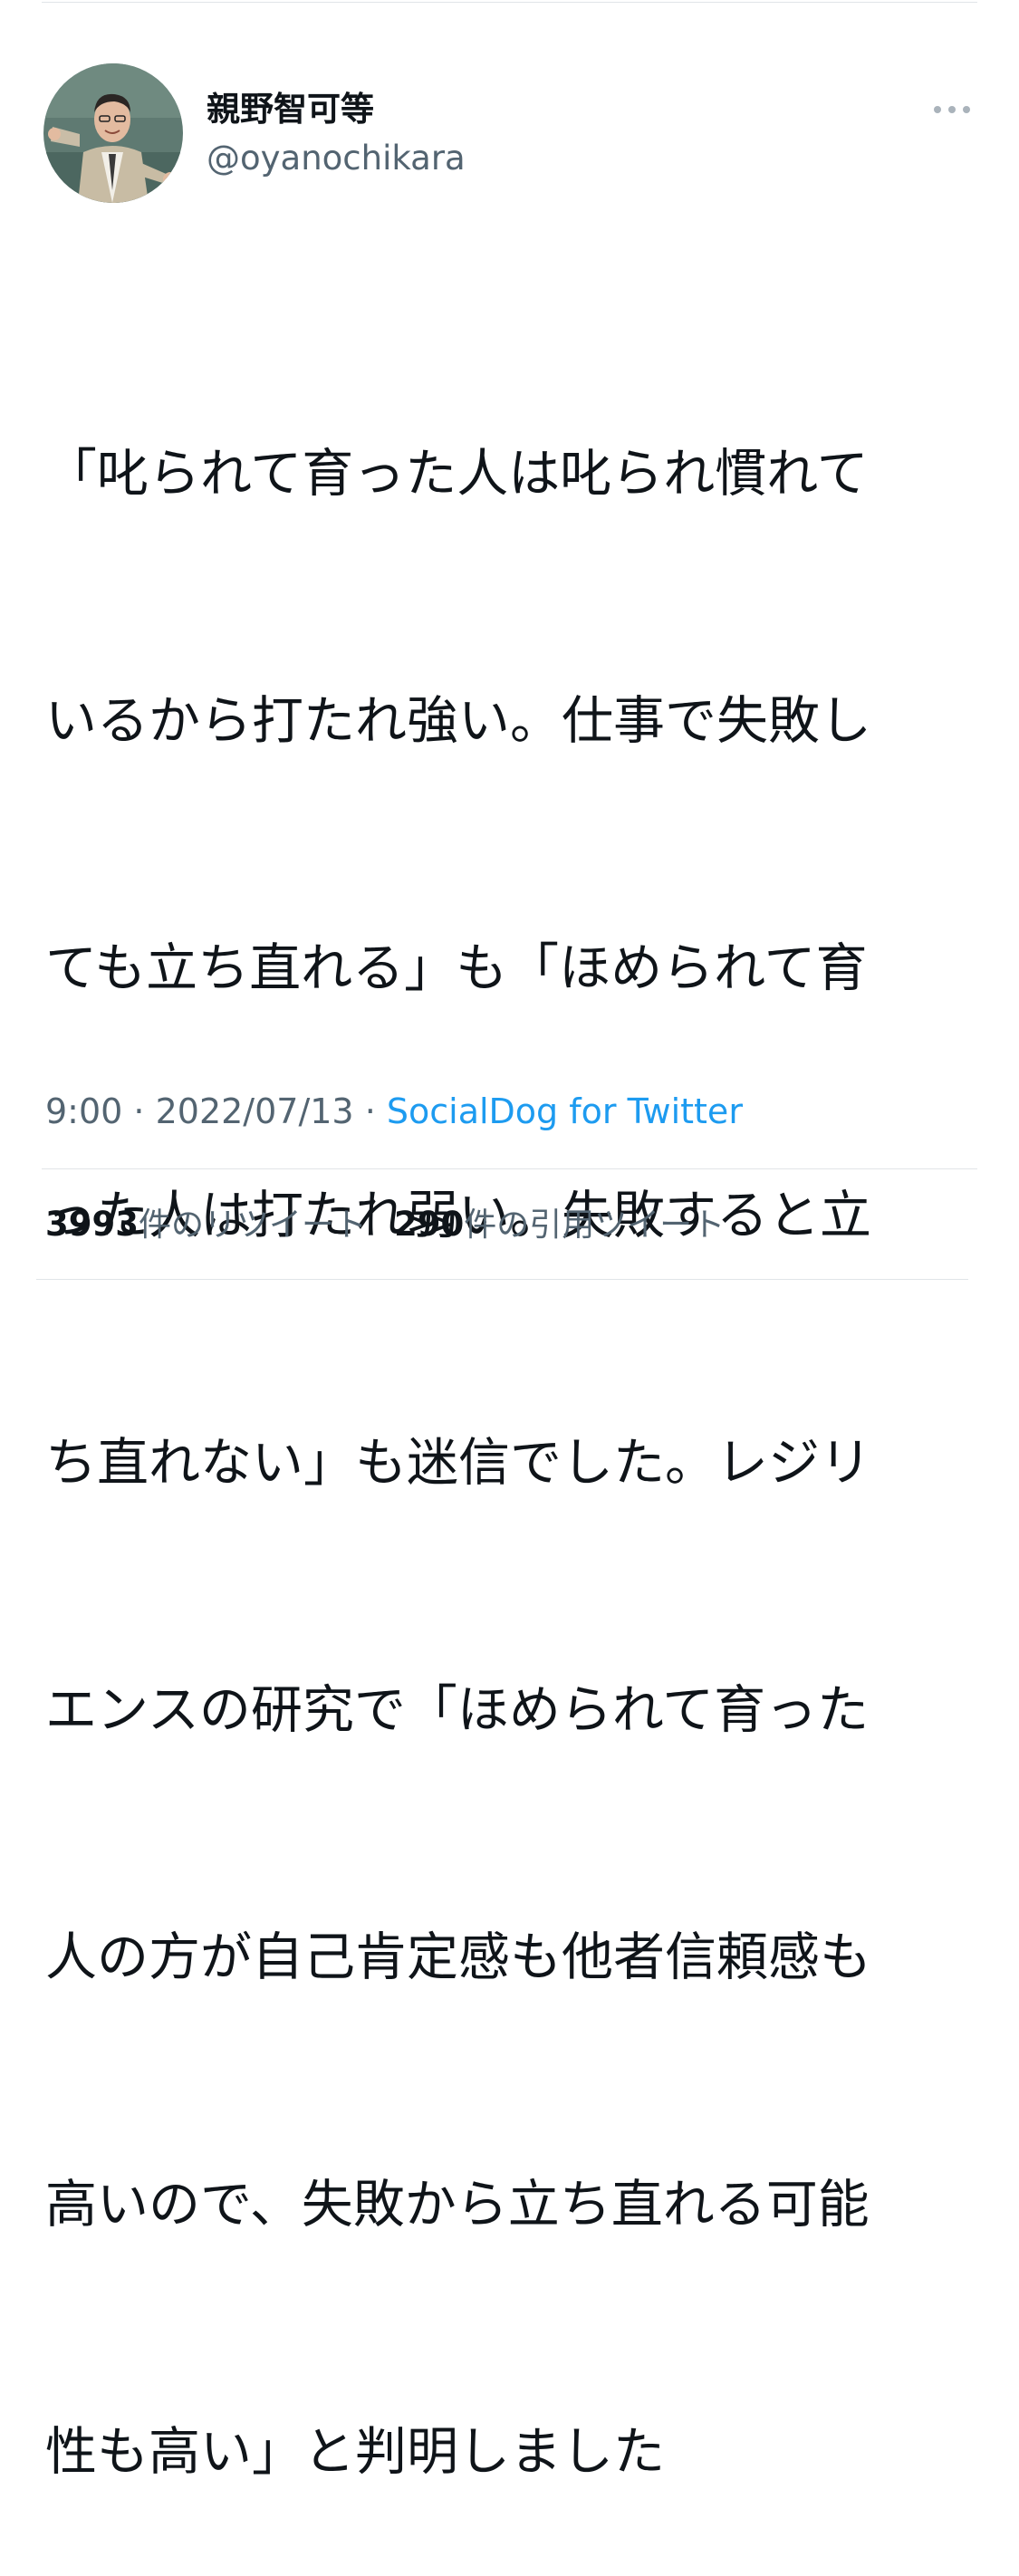  I want to click on tweet-time: 9:00, so click(83, 1111).